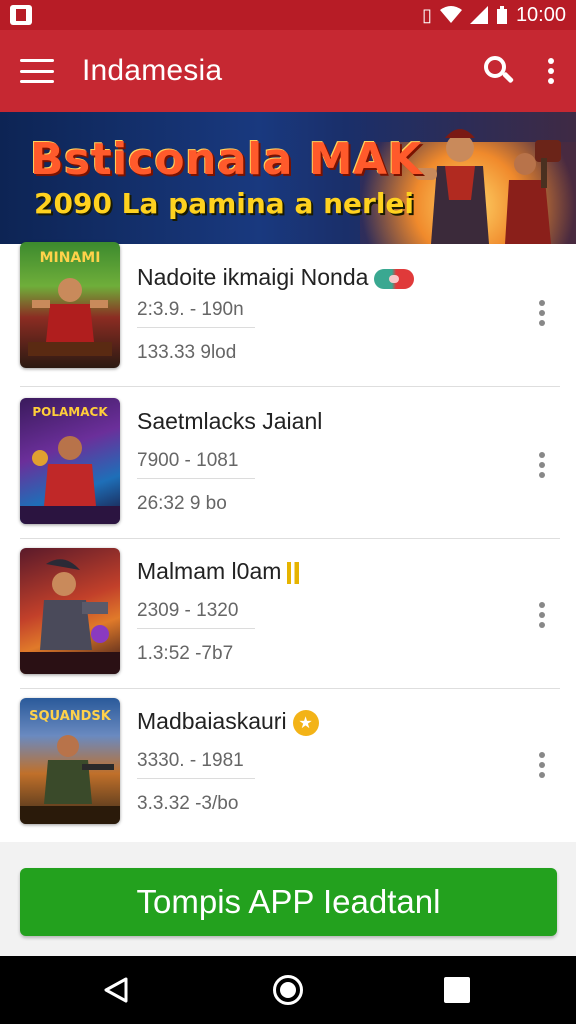 Image resolution: width=576 pixels, height=1024 pixels. I want to click on thumb-logo-text: POLAMACK, so click(70, 412).